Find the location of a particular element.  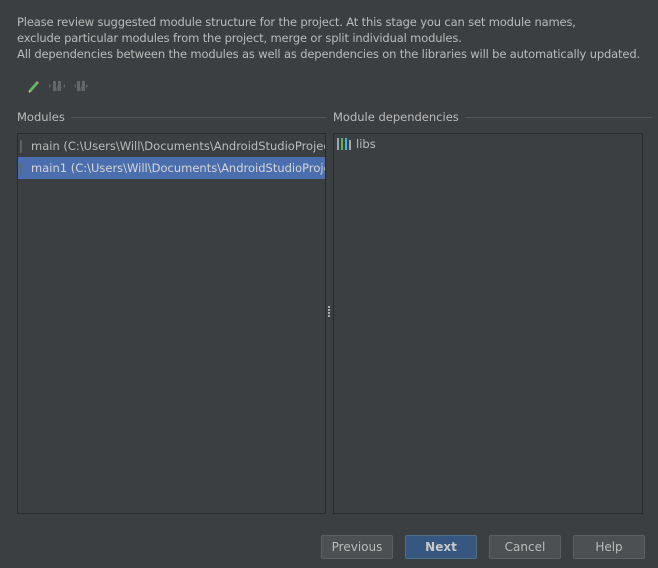

splitter-handle is located at coordinates (329, 312).